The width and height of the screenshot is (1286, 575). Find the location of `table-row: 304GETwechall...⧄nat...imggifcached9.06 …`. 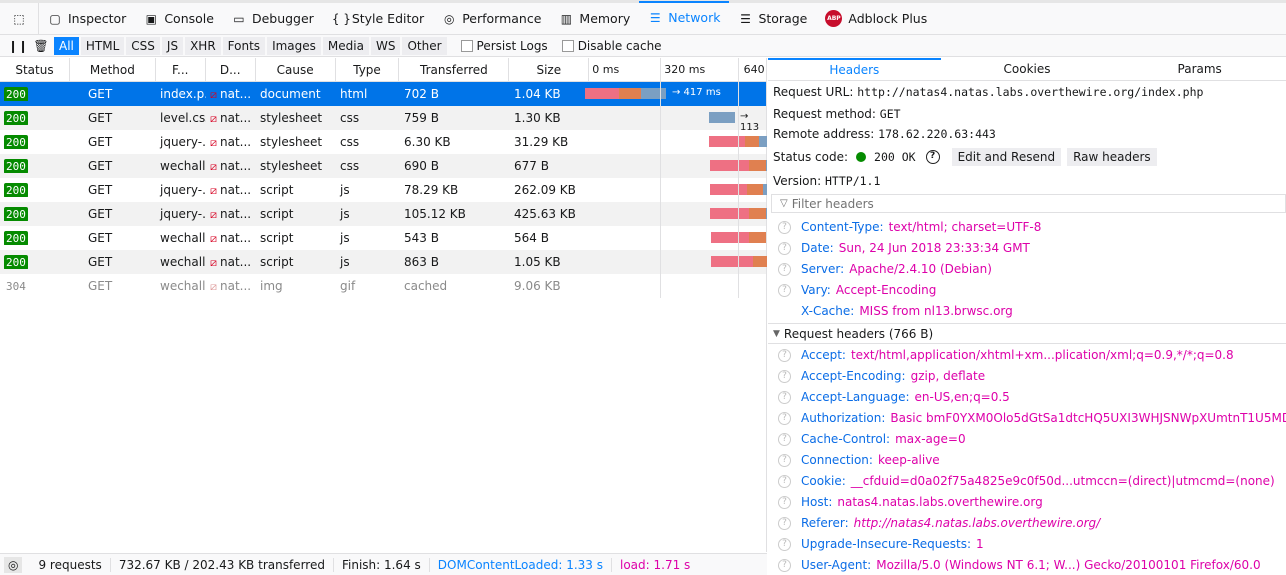

table-row: 304GETwechall...⧄nat...imggifcached9.06 … is located at coordinates (383, 286).